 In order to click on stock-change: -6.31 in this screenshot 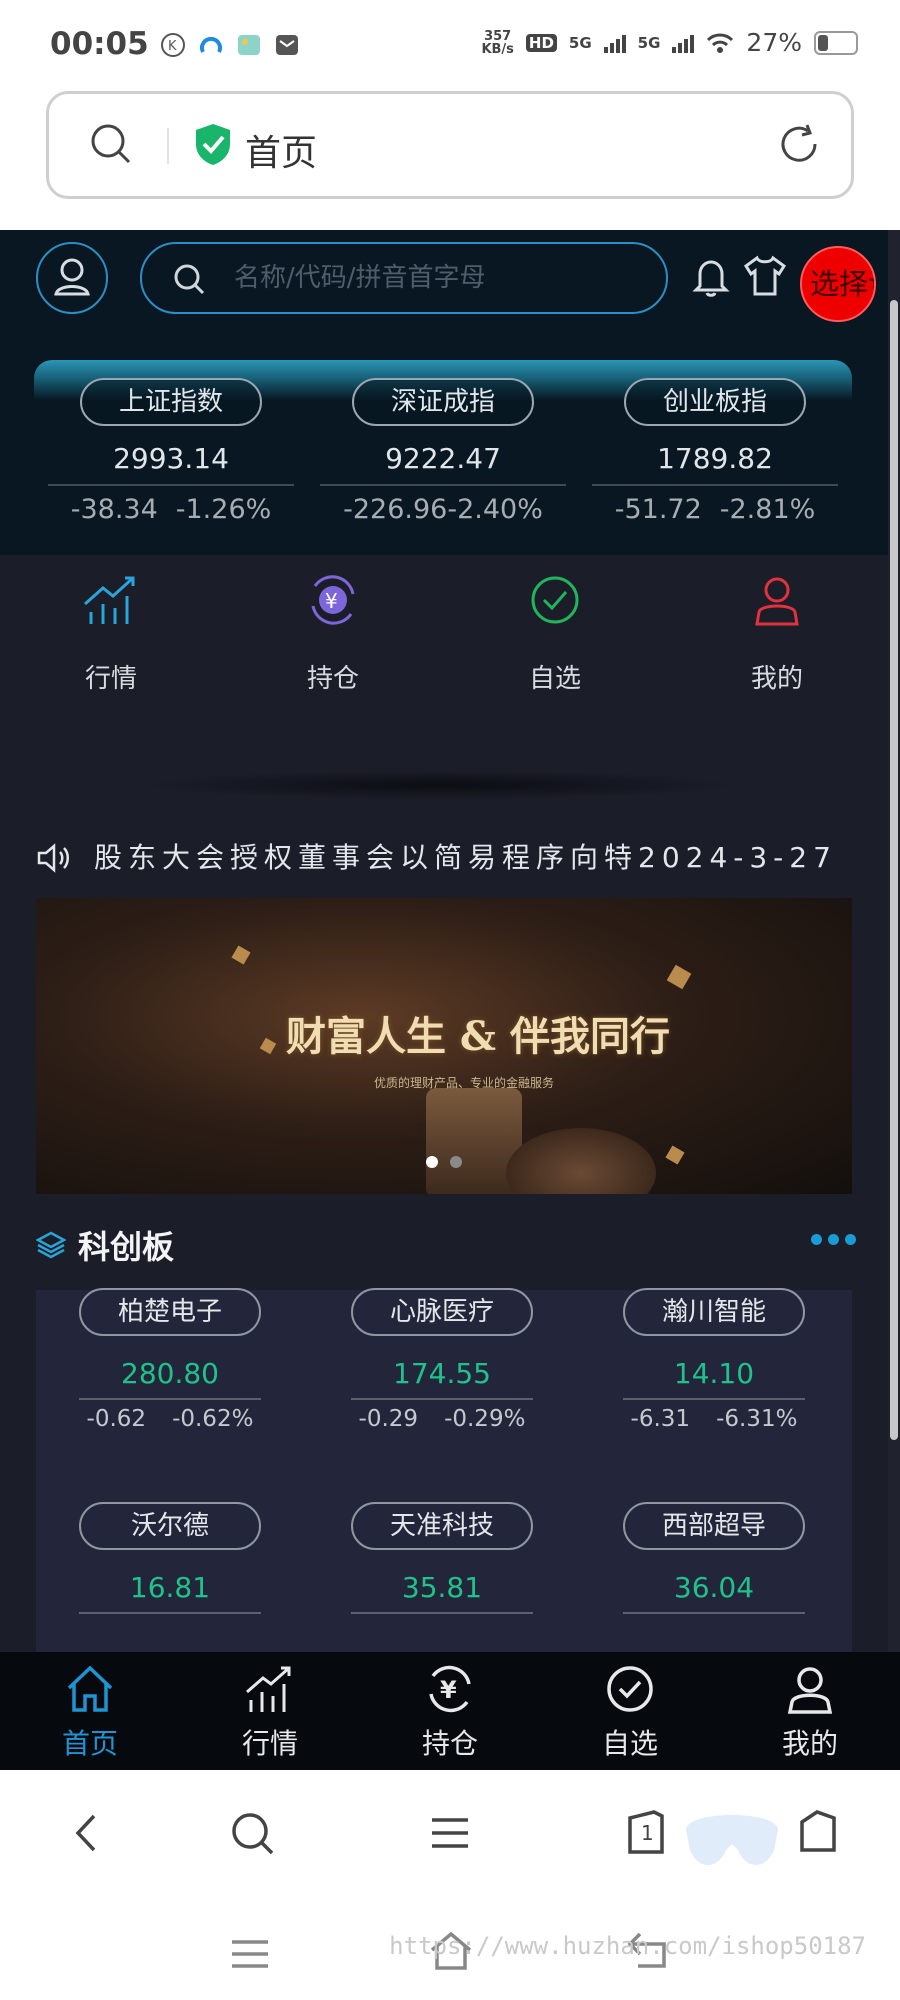, I will do `click(660, 1419)`.